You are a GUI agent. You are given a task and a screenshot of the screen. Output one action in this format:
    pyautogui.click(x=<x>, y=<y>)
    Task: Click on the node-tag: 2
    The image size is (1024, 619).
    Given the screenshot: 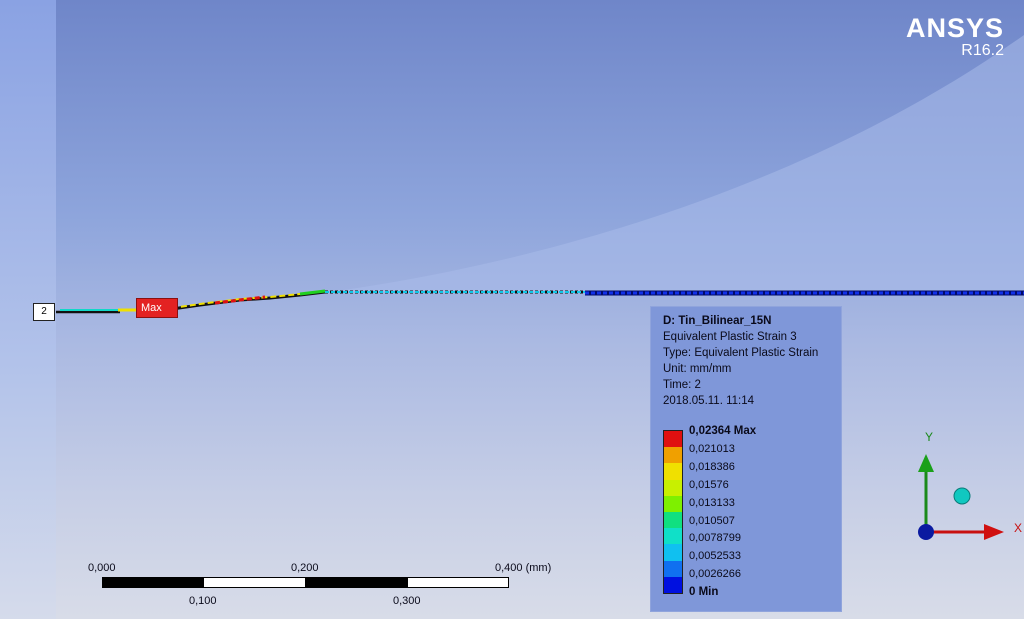 What is the action you would take?
    pyautogui.click(x=44, y=312)
    